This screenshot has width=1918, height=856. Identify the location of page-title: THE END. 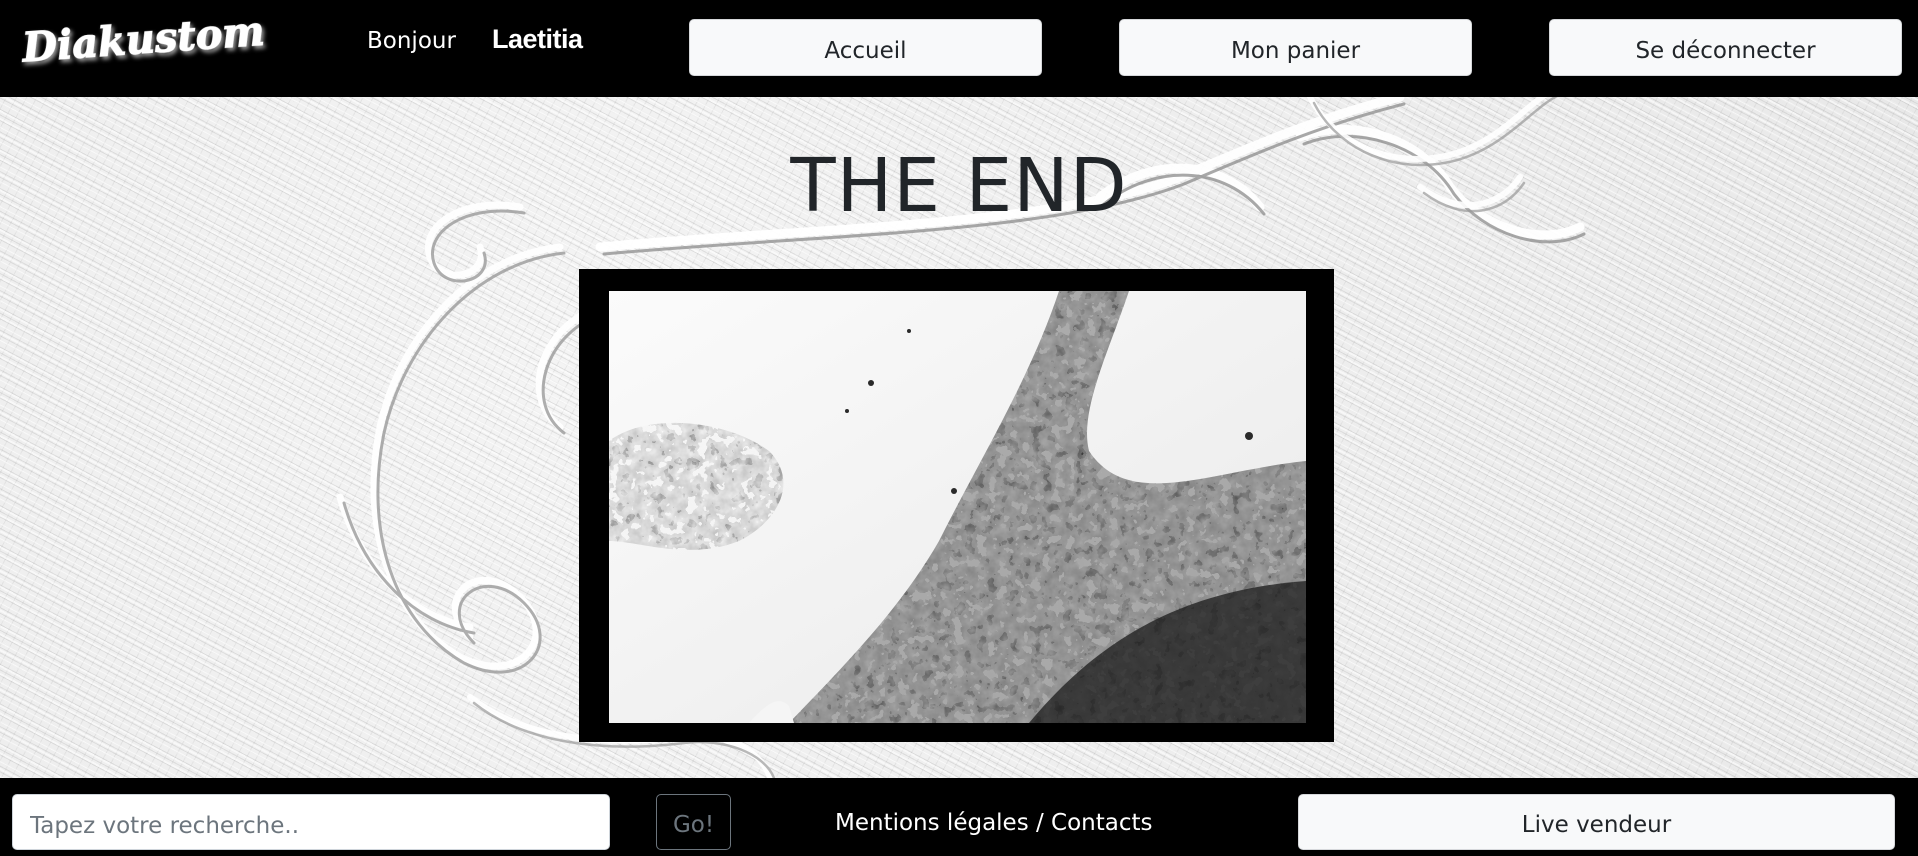
(959, 186).